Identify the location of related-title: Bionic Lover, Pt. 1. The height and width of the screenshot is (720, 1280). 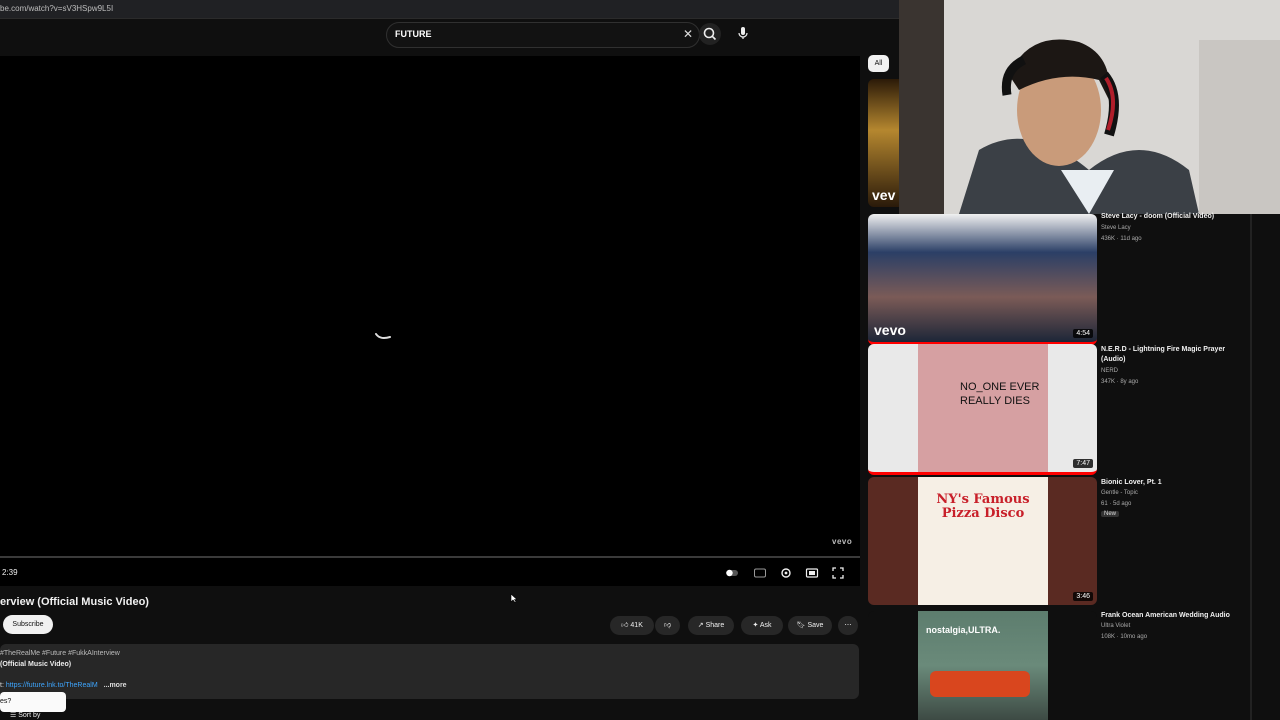
(1176, 483).